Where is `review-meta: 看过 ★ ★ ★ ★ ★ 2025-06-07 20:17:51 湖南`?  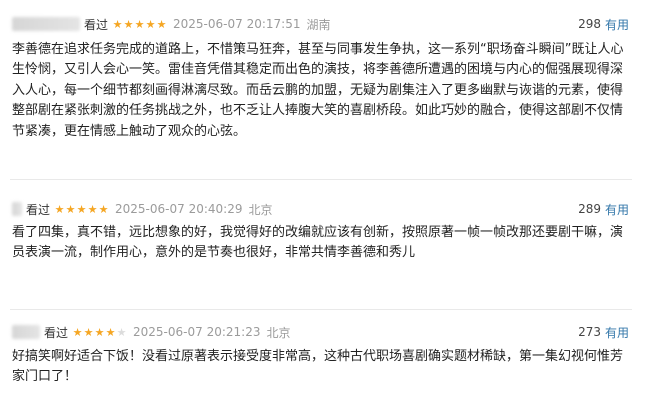 review-meta: 看过 ★ ★ ★ ★ ★ 2025-06-07 20:17:51 湖南 is located at coordinates (171, 24).